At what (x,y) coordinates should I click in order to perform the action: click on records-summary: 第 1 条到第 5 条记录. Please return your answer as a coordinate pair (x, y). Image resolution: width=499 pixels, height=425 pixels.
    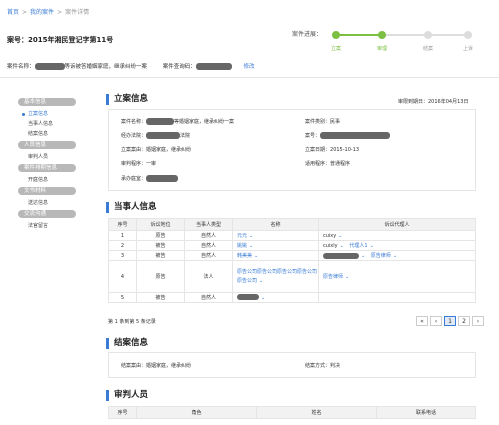
    Looking at the image, I should click on (132, 322).